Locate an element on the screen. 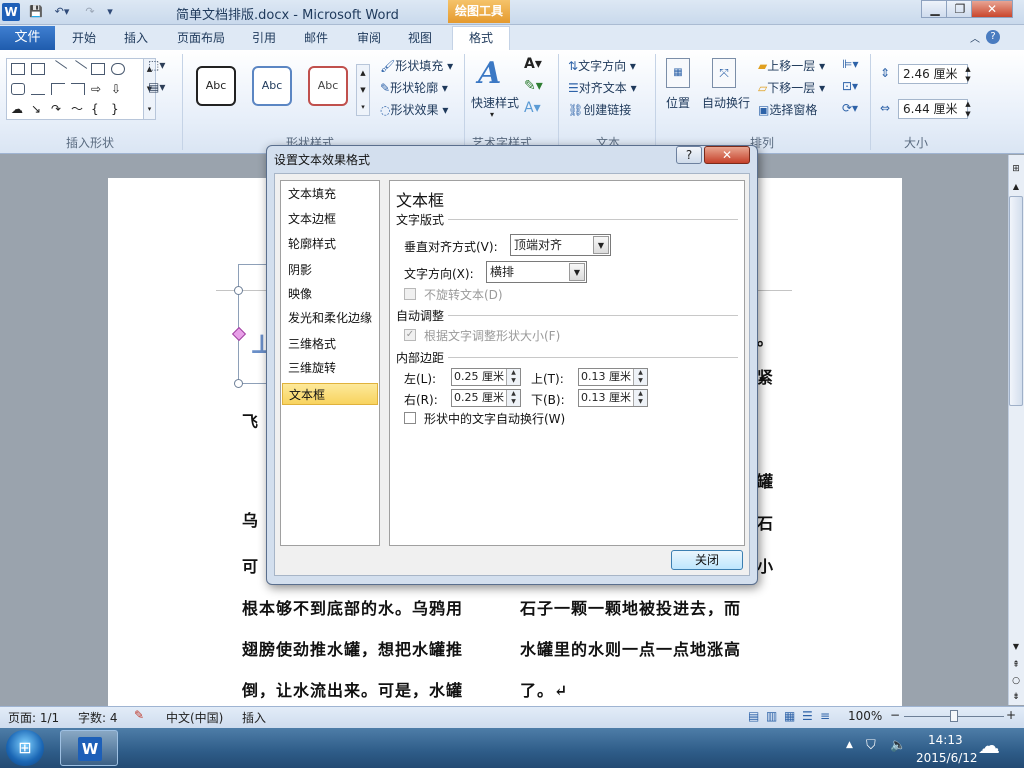 The height and width of the screenshot is (768, 1024). group-icon: ⊡▾ is located at coordinates (850, 86).